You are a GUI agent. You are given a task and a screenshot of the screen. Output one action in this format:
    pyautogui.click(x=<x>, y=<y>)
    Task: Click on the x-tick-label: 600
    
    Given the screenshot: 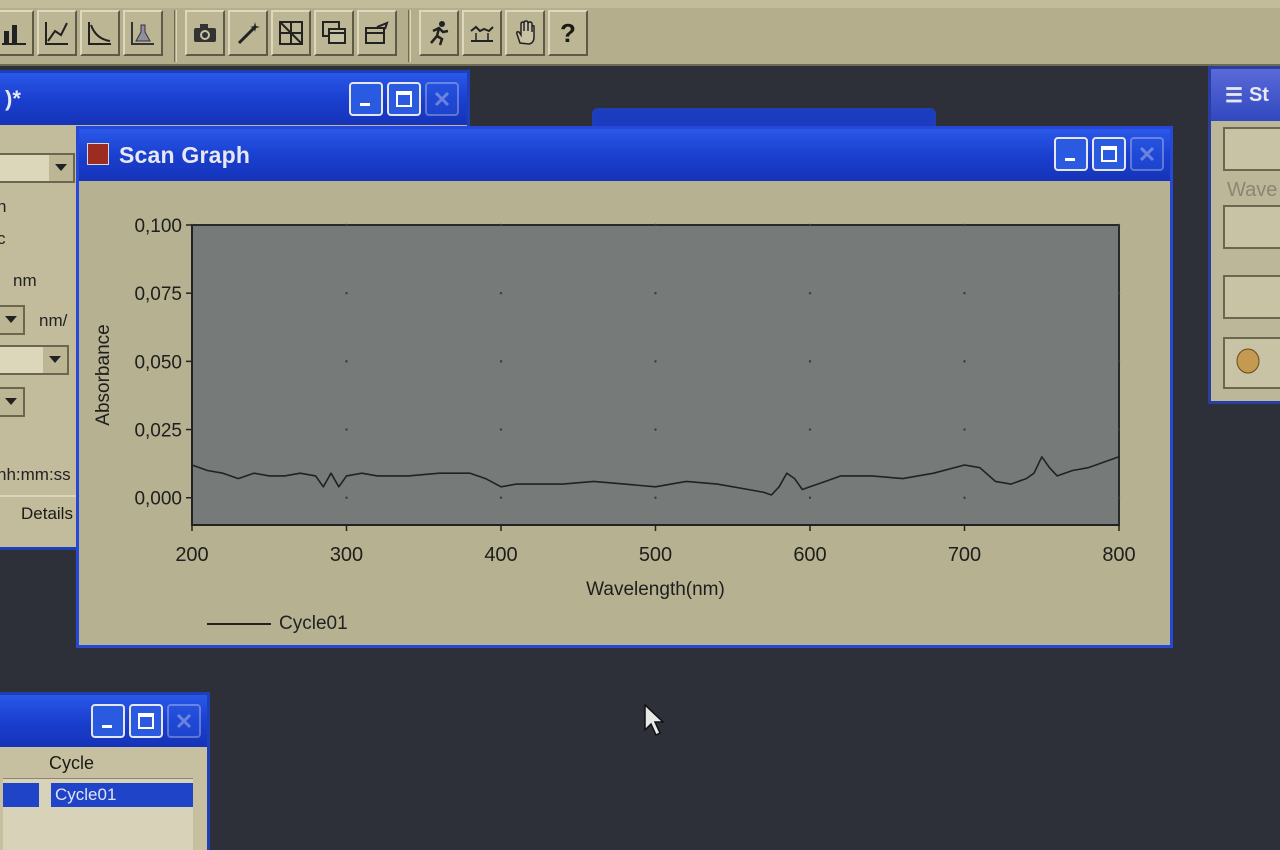 What is the action you would take?
    pyautogui.click(x=809, y=555)
    